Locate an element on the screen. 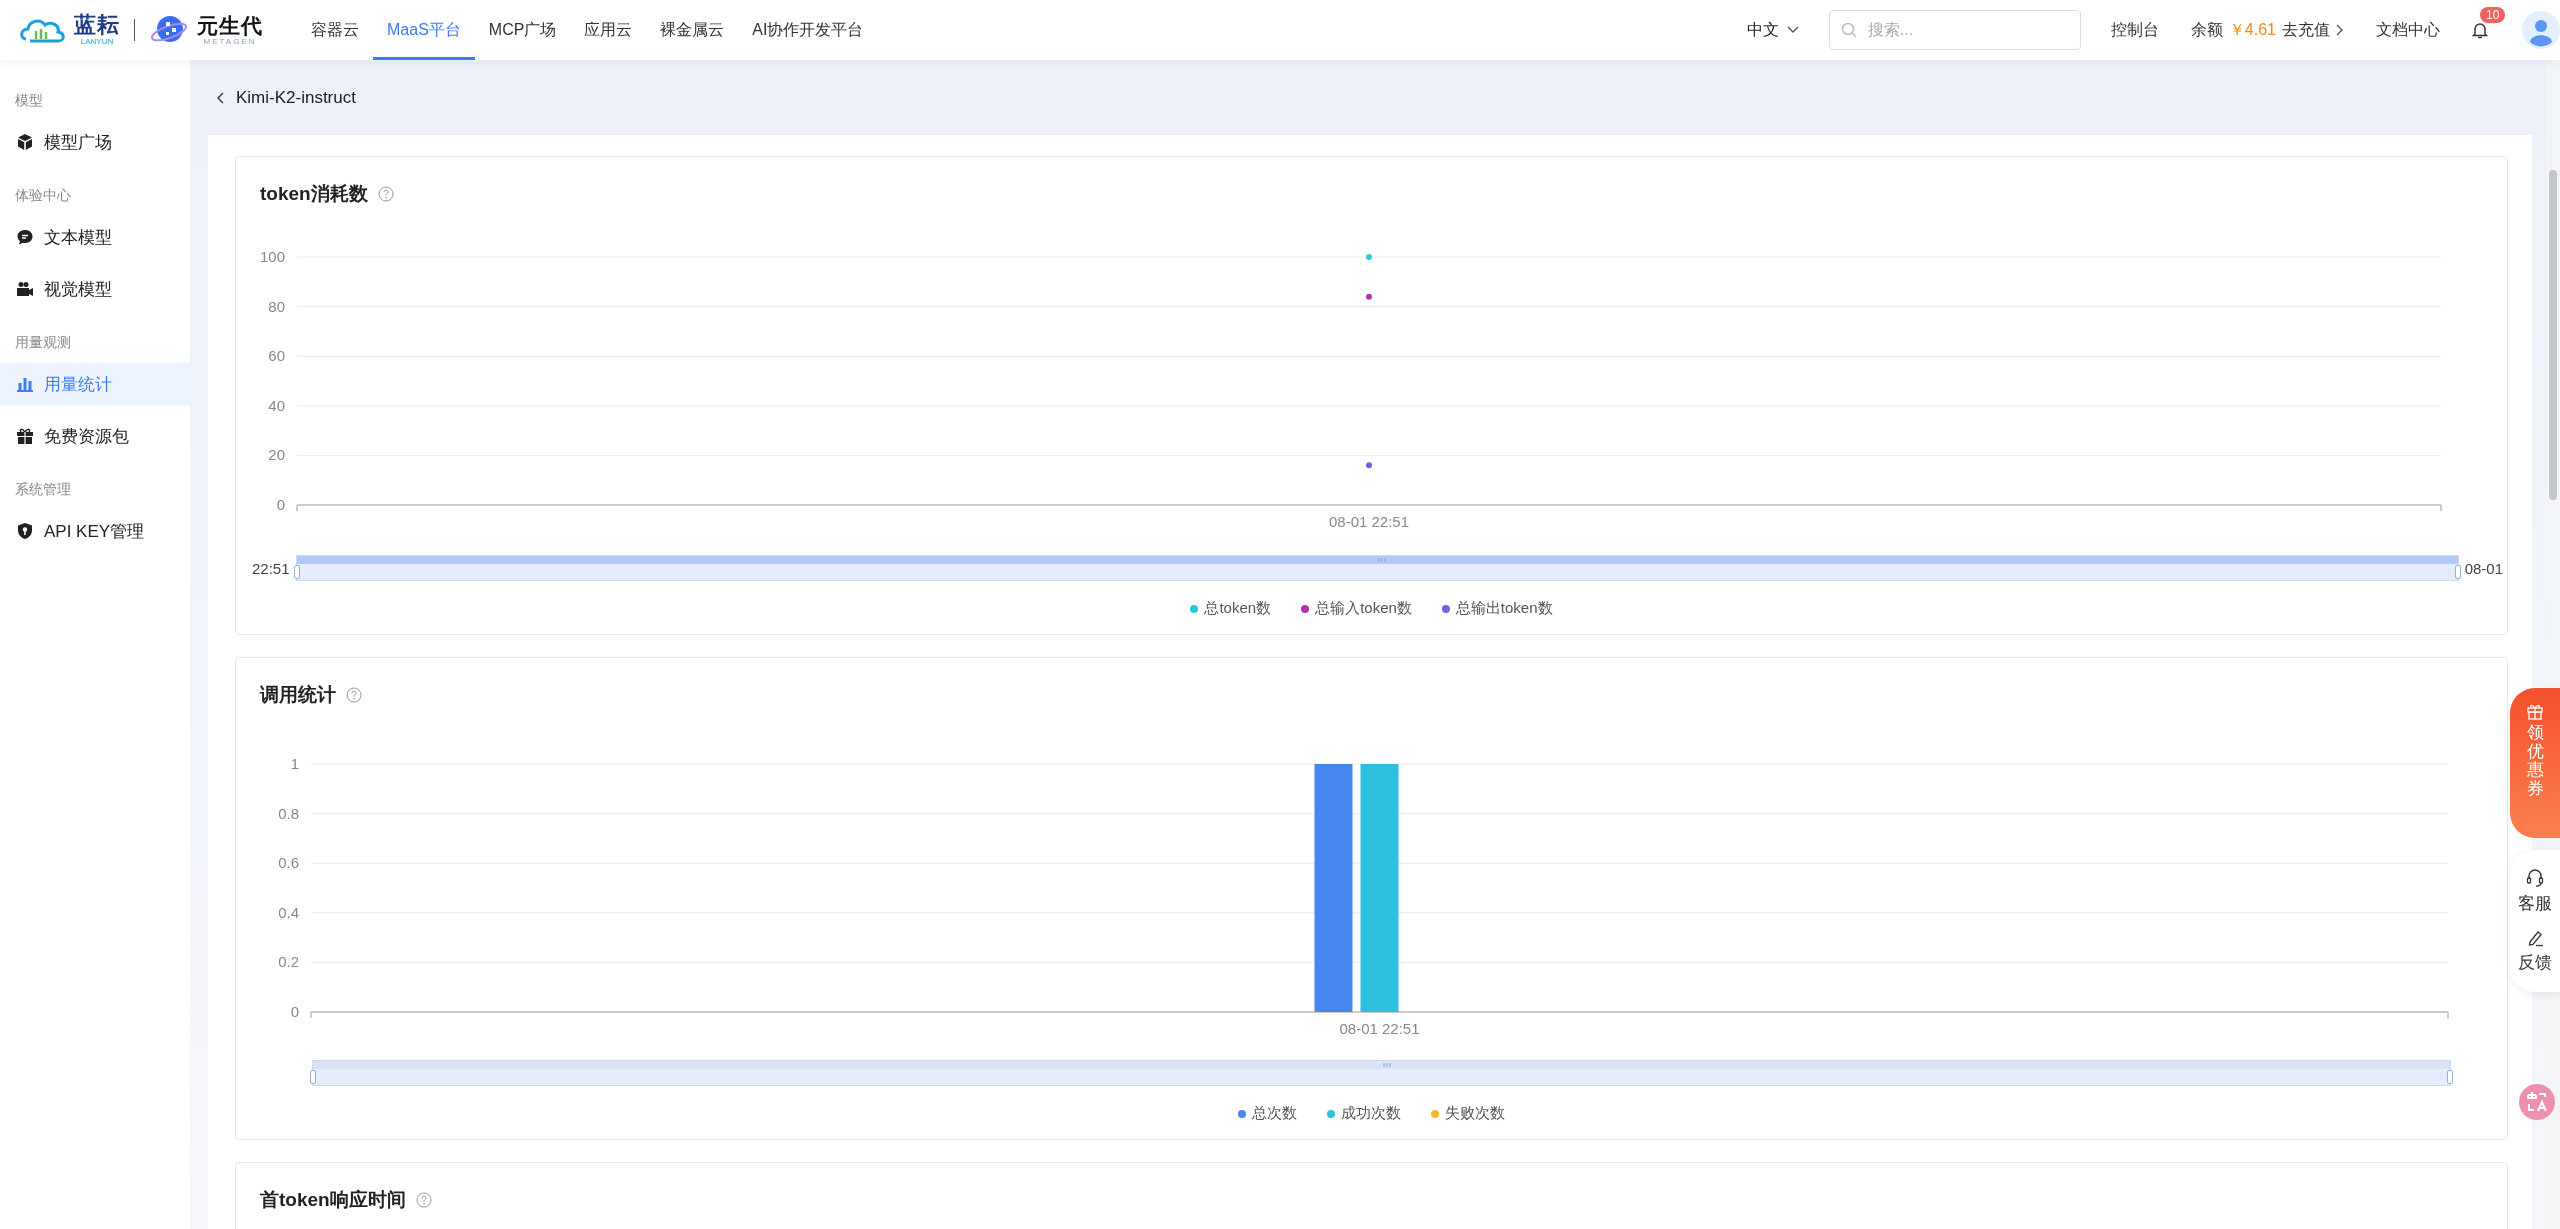 Image resolution: width=2560 pixels, height=1229 pixels. language-label: 中文 is located at coordinates (1762, 29).